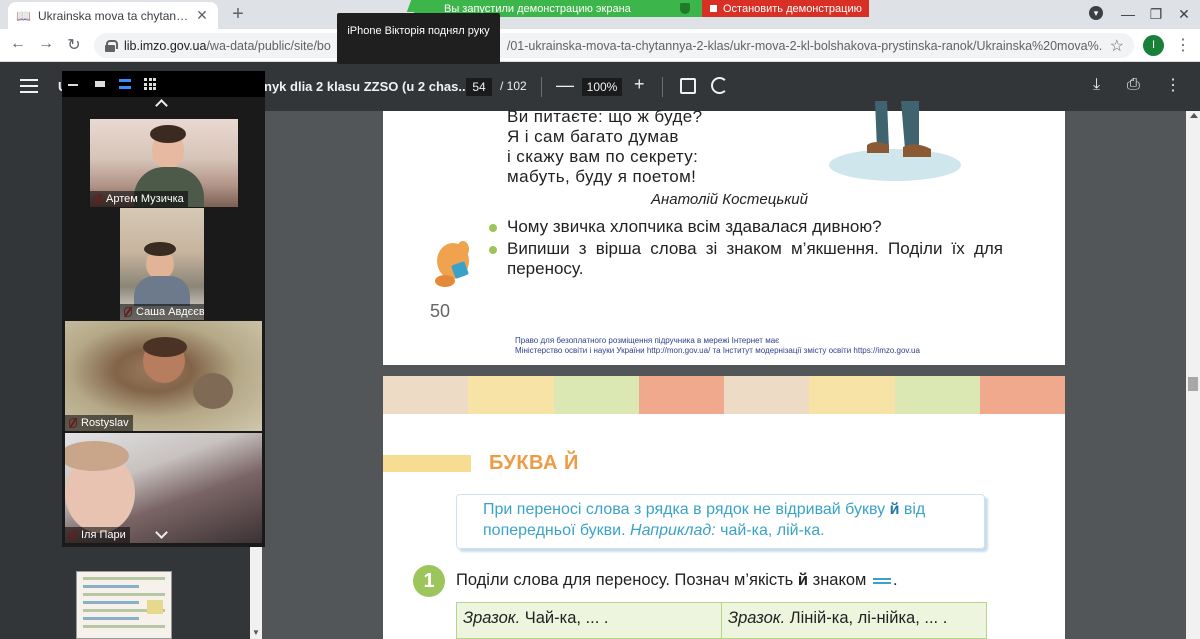 The height and width of the screenshot is (639, 1200). I want to click on fit-page-icon, so click(688, 86).